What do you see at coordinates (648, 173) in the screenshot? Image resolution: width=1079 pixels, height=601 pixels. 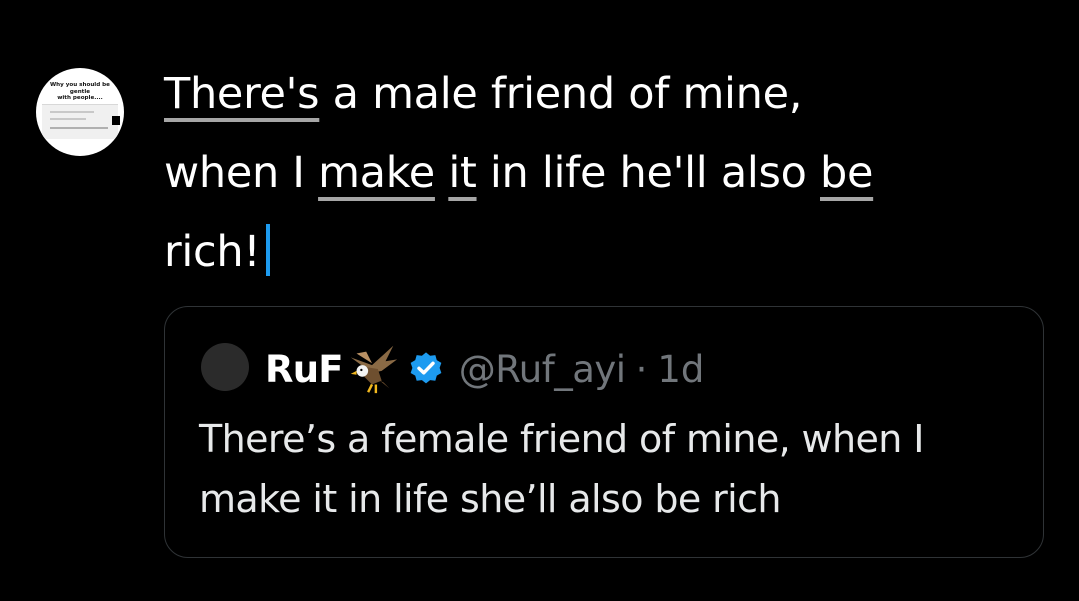 I see `compose-text: in life he'll also` at bounding box center [648, 173].